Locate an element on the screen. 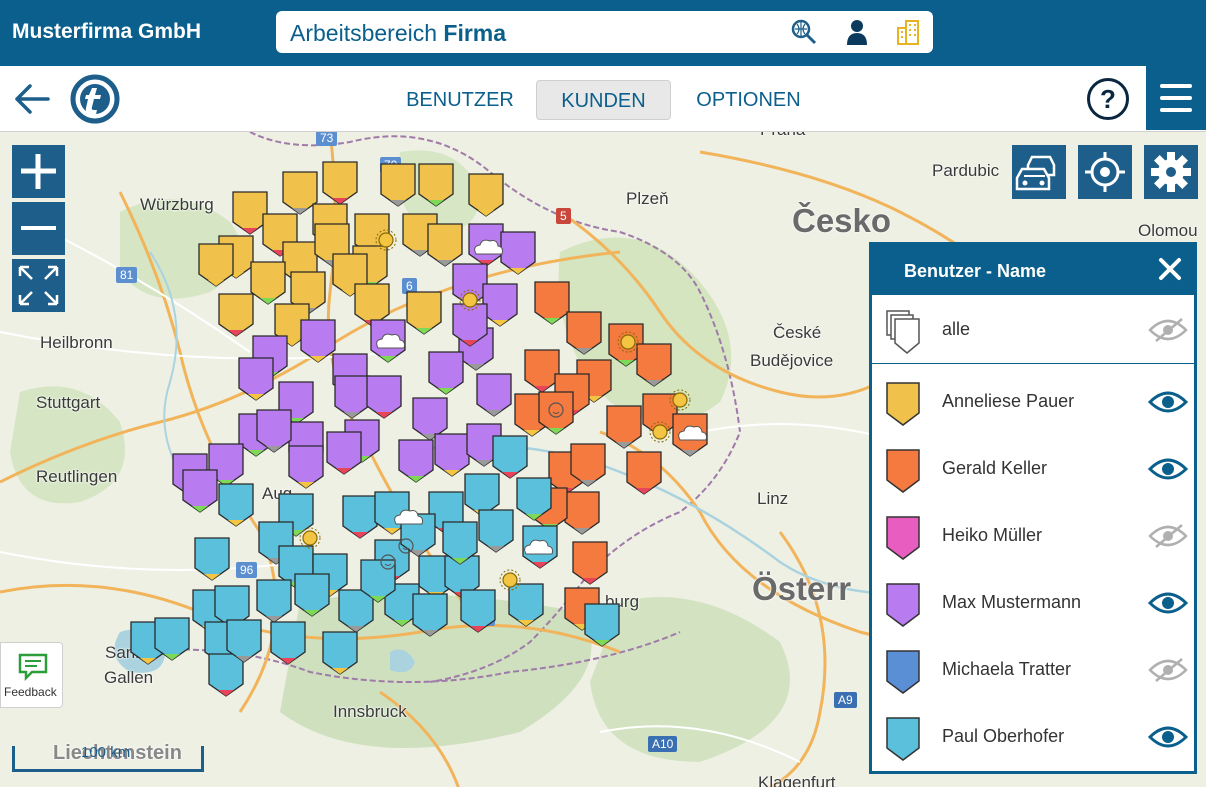  help-button: ? is located at coordinates (1108, 99).